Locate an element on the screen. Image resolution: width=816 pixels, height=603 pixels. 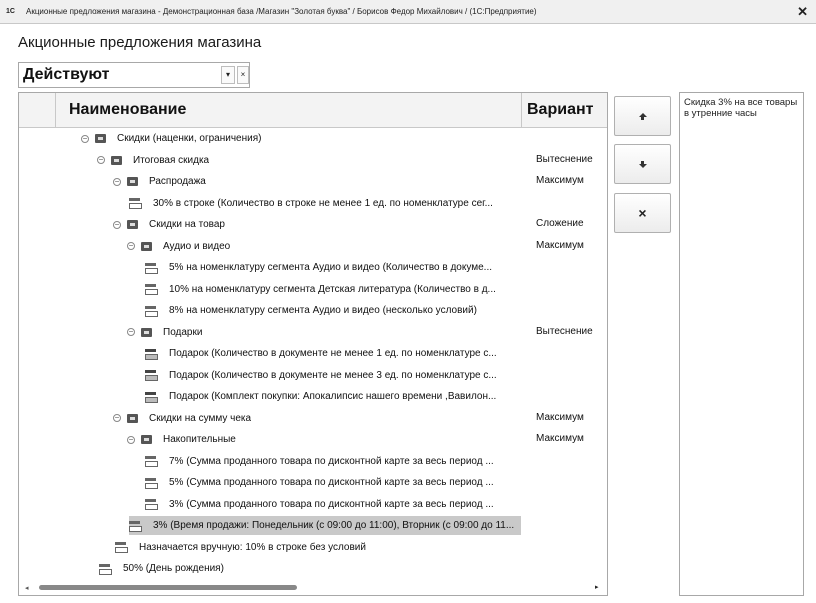
name-cell: − Распродажа is located at coordinates (317, 181).